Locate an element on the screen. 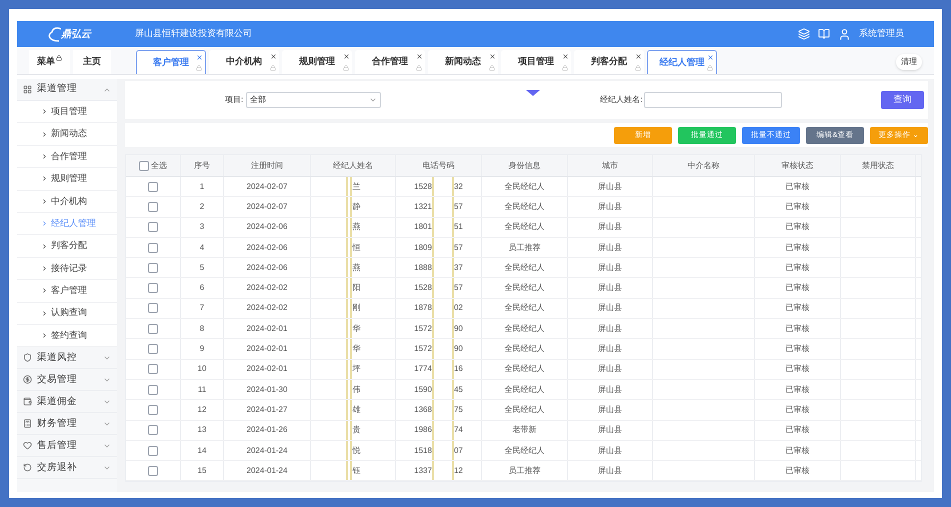  table-cell: 07 is located at coordinates (458, 450).